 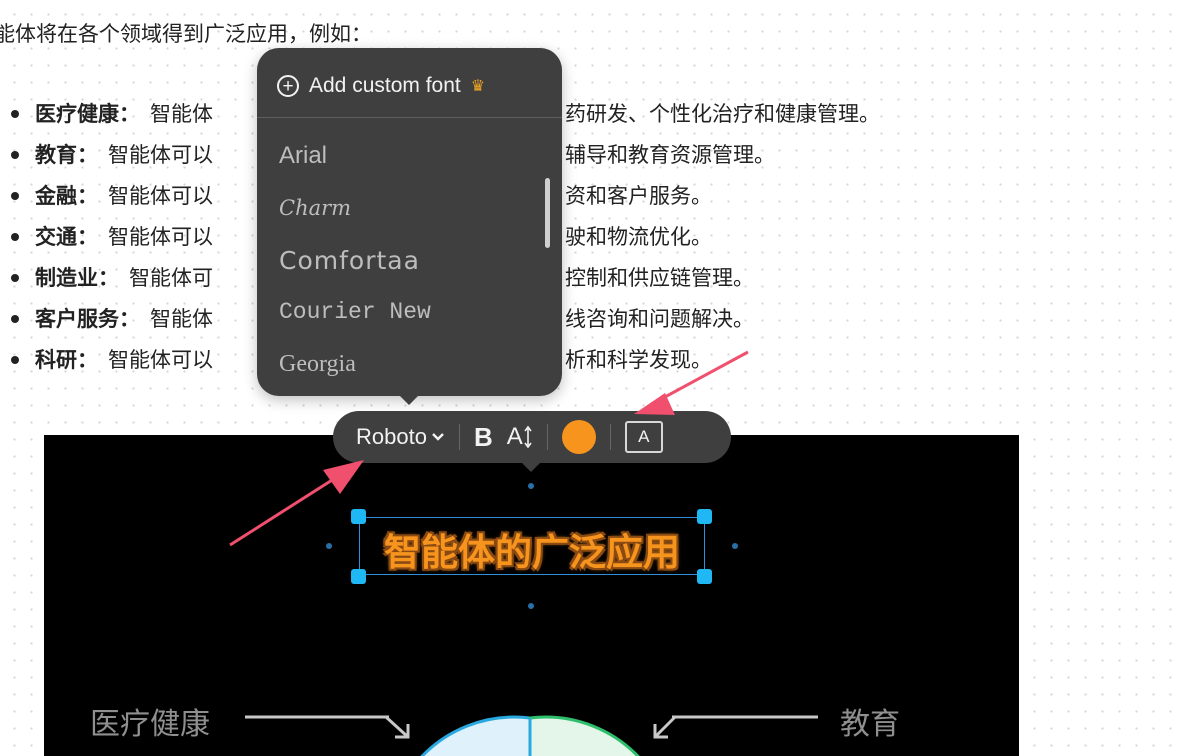 I want to click on list-item-term: 制造业：, so click(x=77, y=278).